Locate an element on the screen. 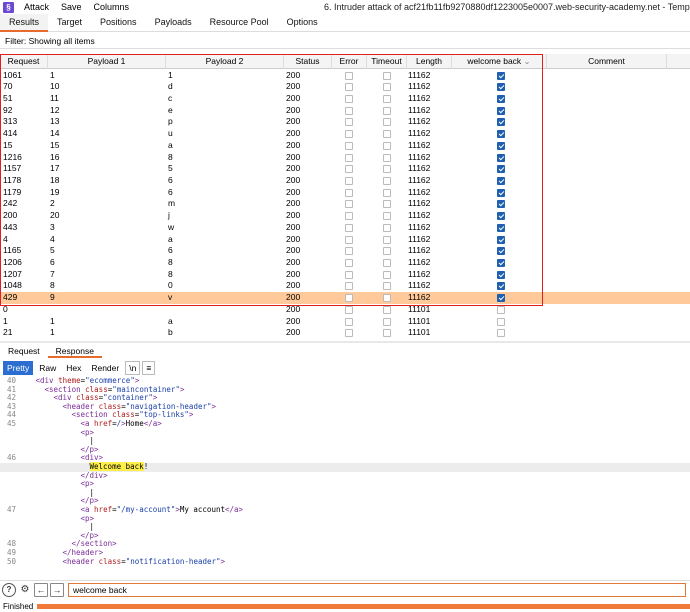 The height and width of the screenshot is (612, 690). col-payload-1: Payload 1 is located at coordinates (107, 61).